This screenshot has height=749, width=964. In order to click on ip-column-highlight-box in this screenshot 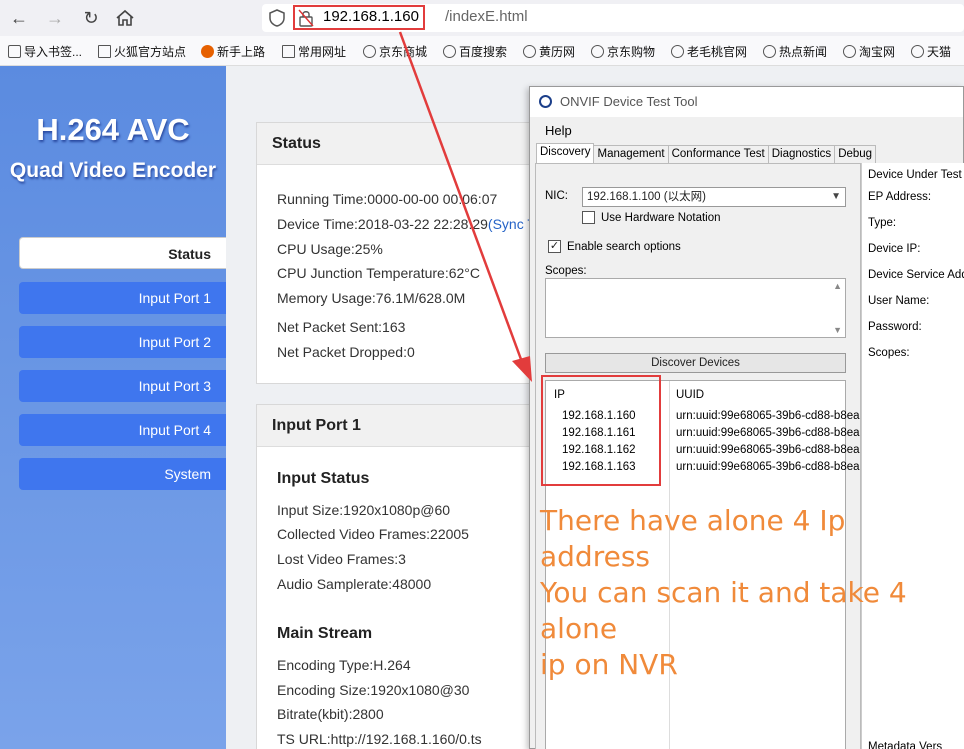, I will do `click(601, 430)`.